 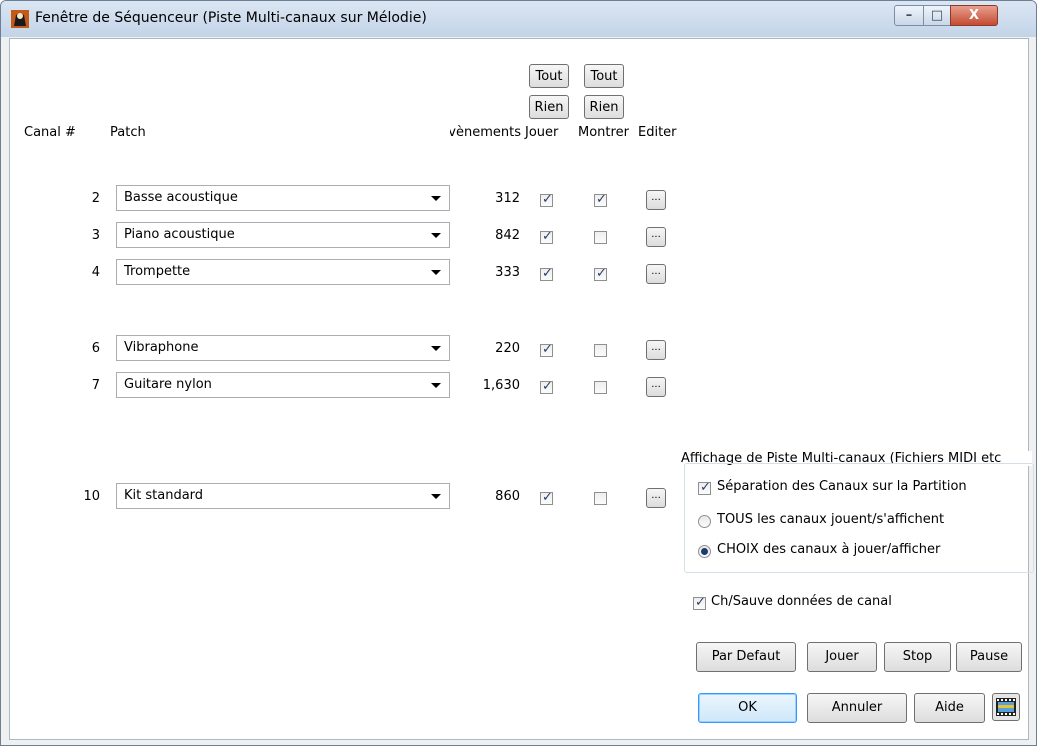 I want to click on radio-choice-label: CHOIX des canaux à jouer/afficher, so click(x=829, y=549).